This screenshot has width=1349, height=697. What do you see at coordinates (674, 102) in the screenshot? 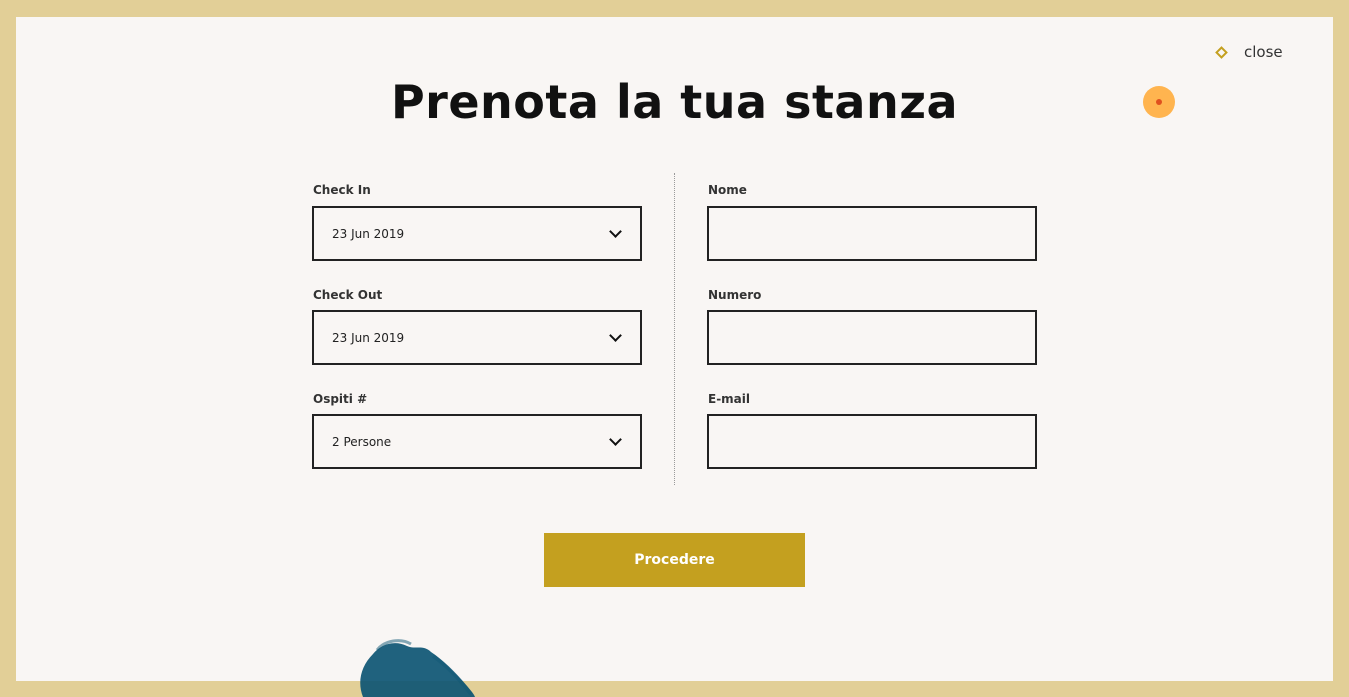
I see `page-title: Prenota la tua stanza` at bounding box center [674, 102].